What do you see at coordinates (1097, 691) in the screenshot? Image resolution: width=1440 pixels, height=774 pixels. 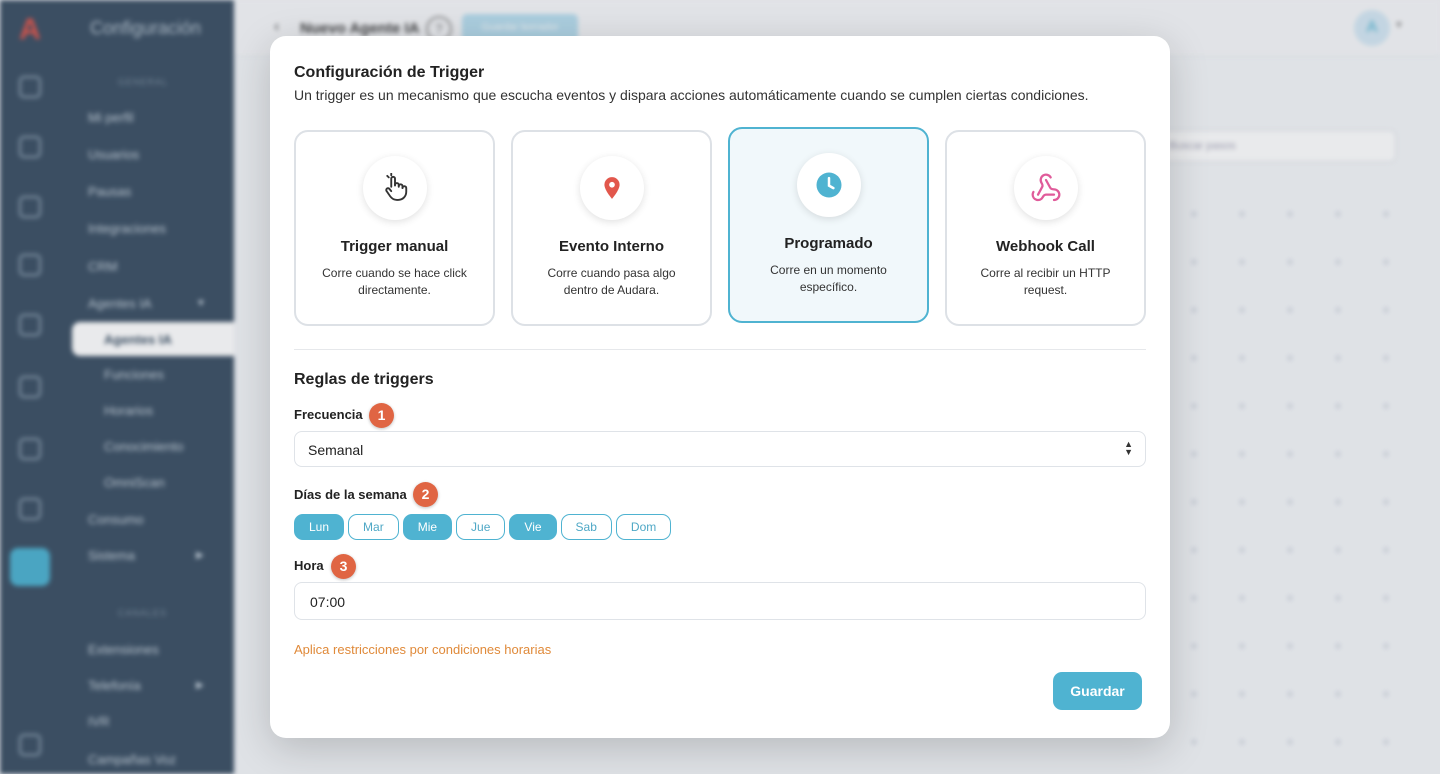 I see `save-button: Guardar` at bounding box center [1097, 691].